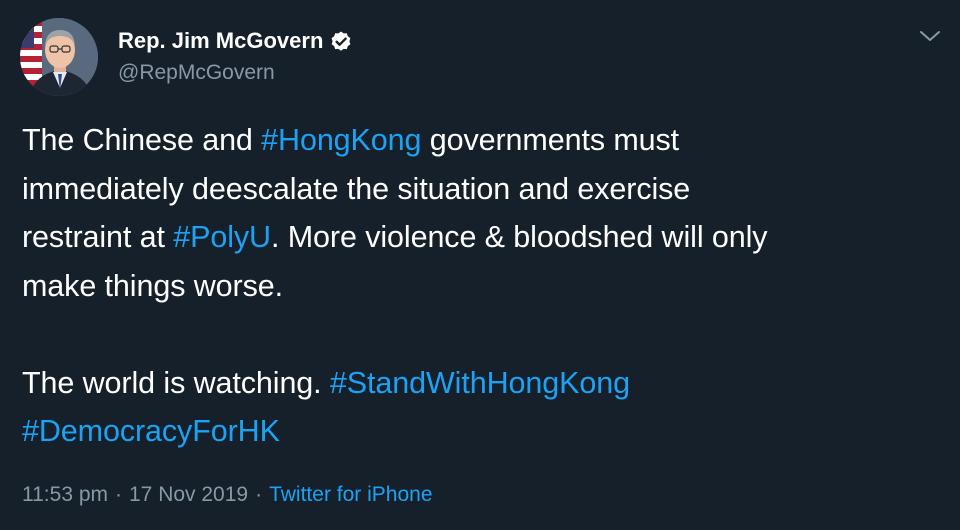 This screenshot has width=960, height=530. What do you see at coordinates (482, 431) in the screenshot?
I see `tweet-line: #DemocracyForHK` at bounding box center [482, 431].